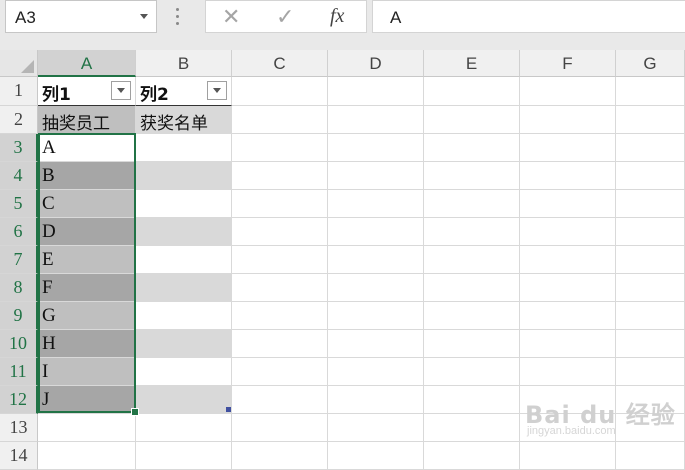 Image resolution: width=685 pixels, height=470 pixels. What do you see at coordinates (19, 232) in the screenshot?
I see `row-header-6: 6` at bounding box center [19, 232].